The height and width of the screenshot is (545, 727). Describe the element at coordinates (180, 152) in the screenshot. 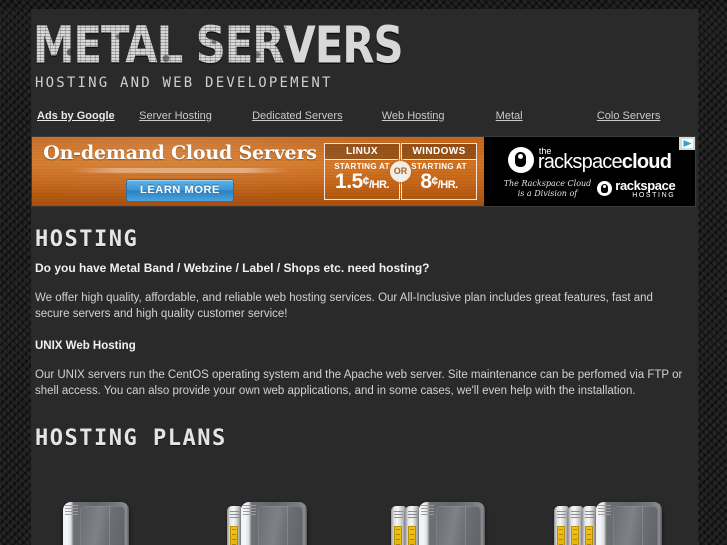

I see `banner-headline: On-demand Cloud Servers` at that location.